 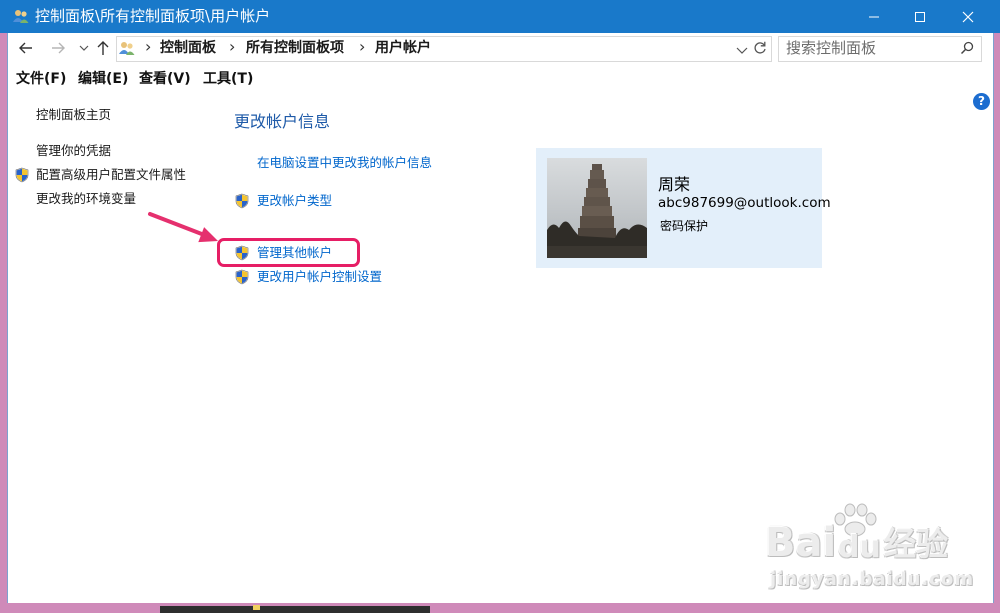 What do you see at coordinates (256, 607) in the screenshot?
I see `taskbar-marker` at bounding box center [256, 607].